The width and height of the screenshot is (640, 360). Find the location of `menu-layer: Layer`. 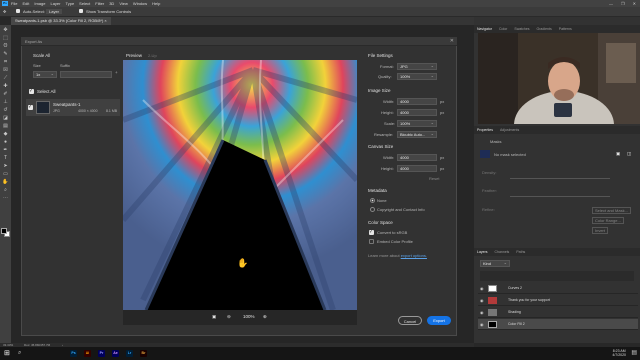

menu-layer: Layer is located at coordinates (55, 3).